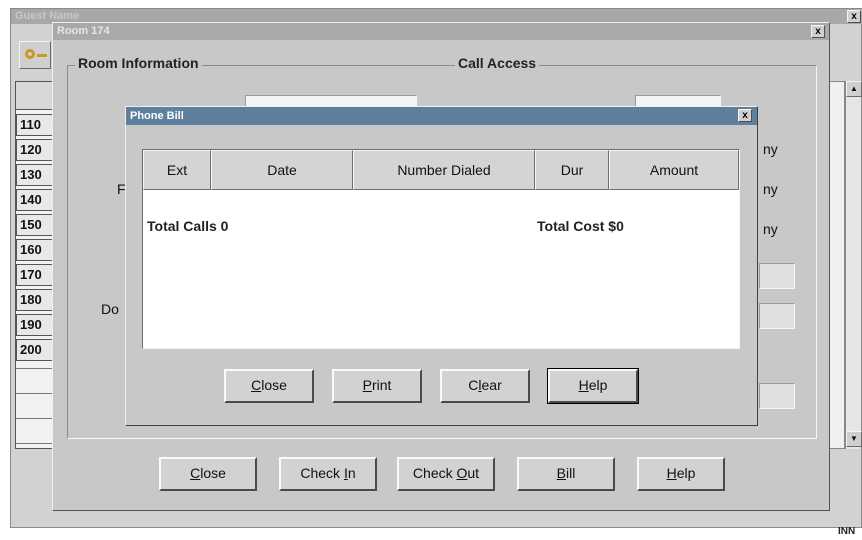 This screenshot has height=540, width=862. Describe the element at coordinates (580, 226) in the screenshot. I see `total-cost-label: Total Cost $0` at that location.